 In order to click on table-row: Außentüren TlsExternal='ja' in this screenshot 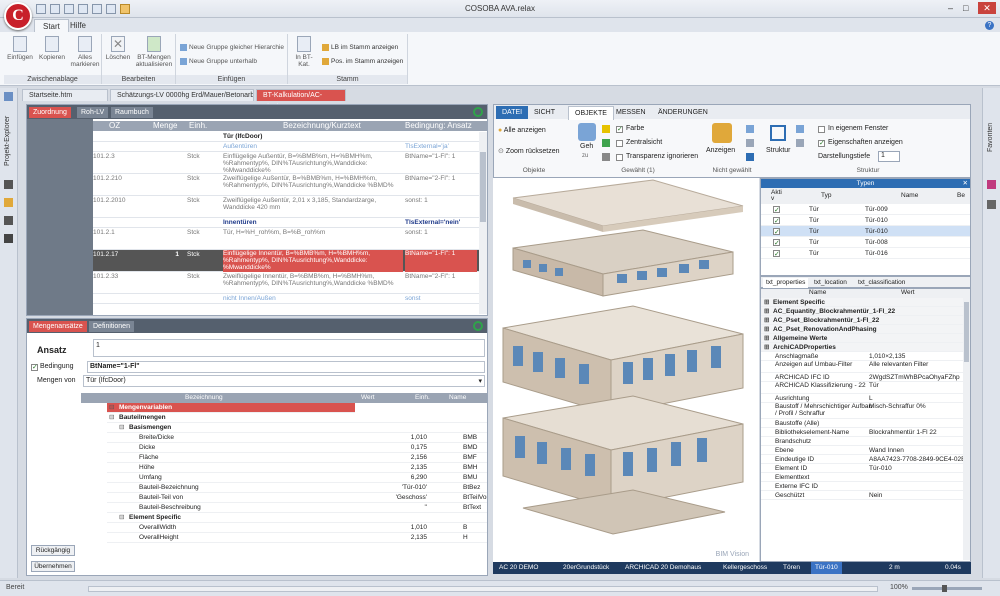, I will do `click(286, 147)`.